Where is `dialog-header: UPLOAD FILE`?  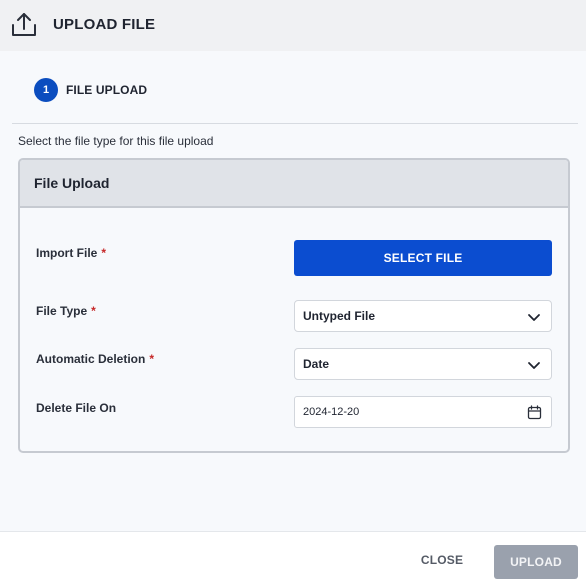 dialog-header: UPLOAD FILE is located at coordinates (293, 25).